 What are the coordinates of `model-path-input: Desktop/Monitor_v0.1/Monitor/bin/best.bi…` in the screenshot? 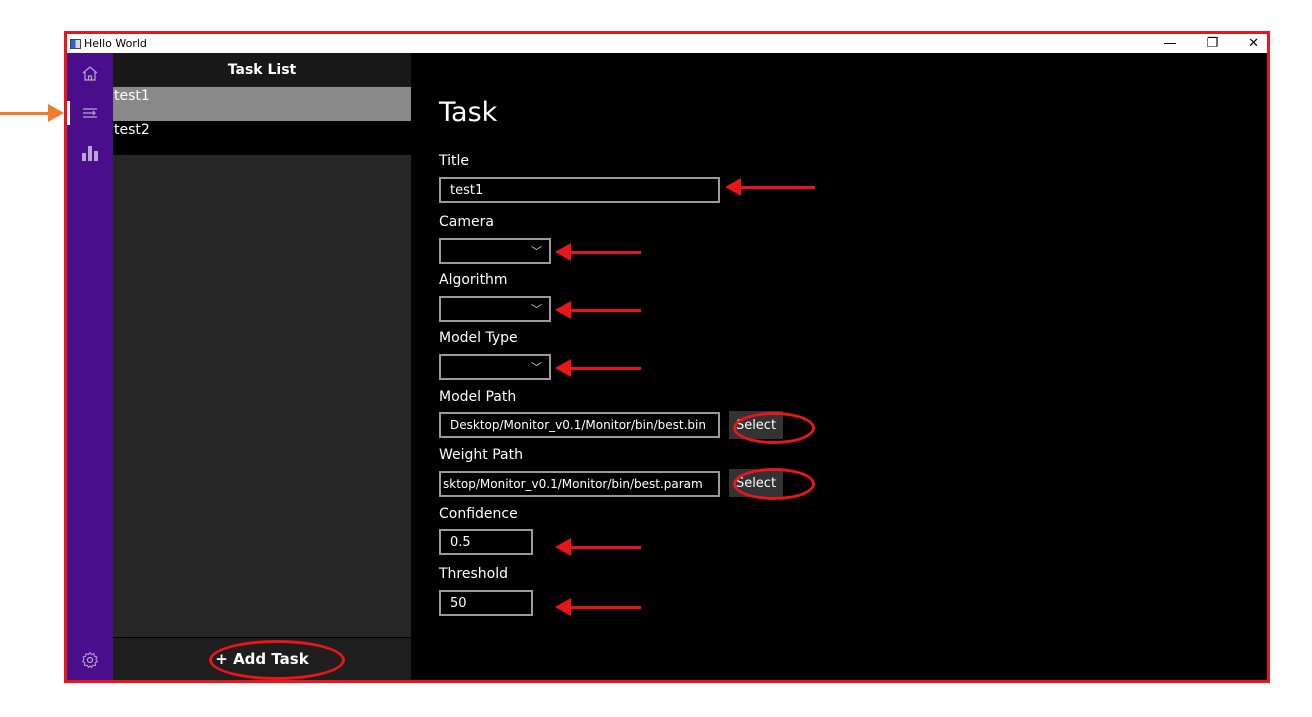 It's located at (579, 425).